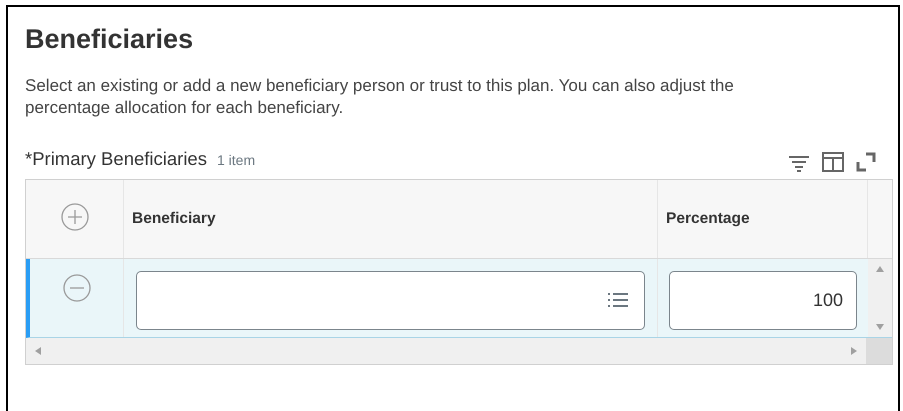 The image size is (903, 411). Describe the element at coordinates (236, 160) in the screenshot. I see `item-count: 1 item` at that location.